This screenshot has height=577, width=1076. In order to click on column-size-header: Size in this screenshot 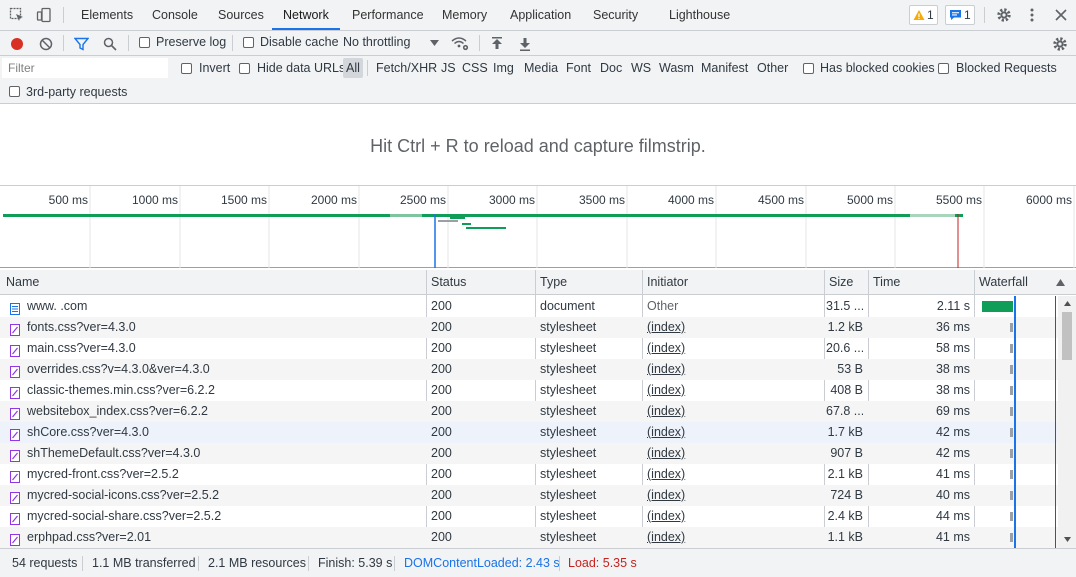, I will do `click(838, 282)`.